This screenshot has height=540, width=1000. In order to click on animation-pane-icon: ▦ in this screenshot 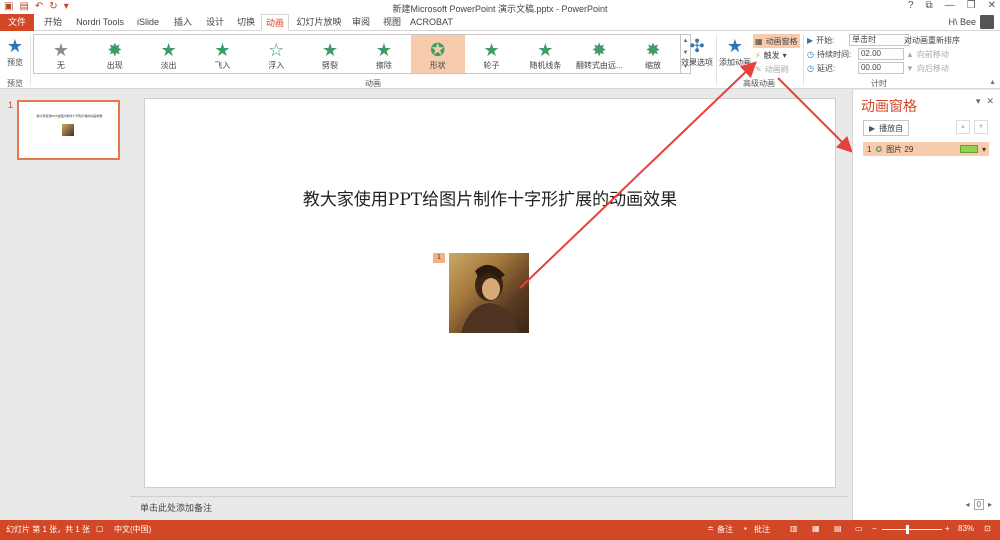, I will do `click(759, 41)`.